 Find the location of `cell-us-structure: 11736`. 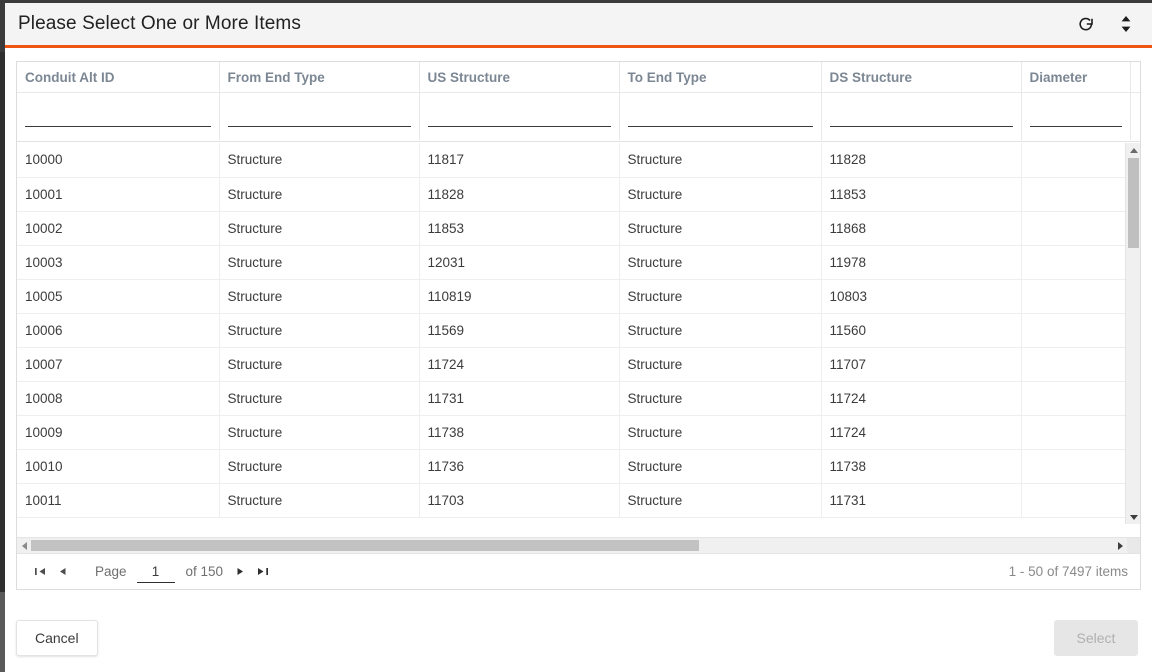

cell-us-structure: 11736 is located at coordinates (519, 466).